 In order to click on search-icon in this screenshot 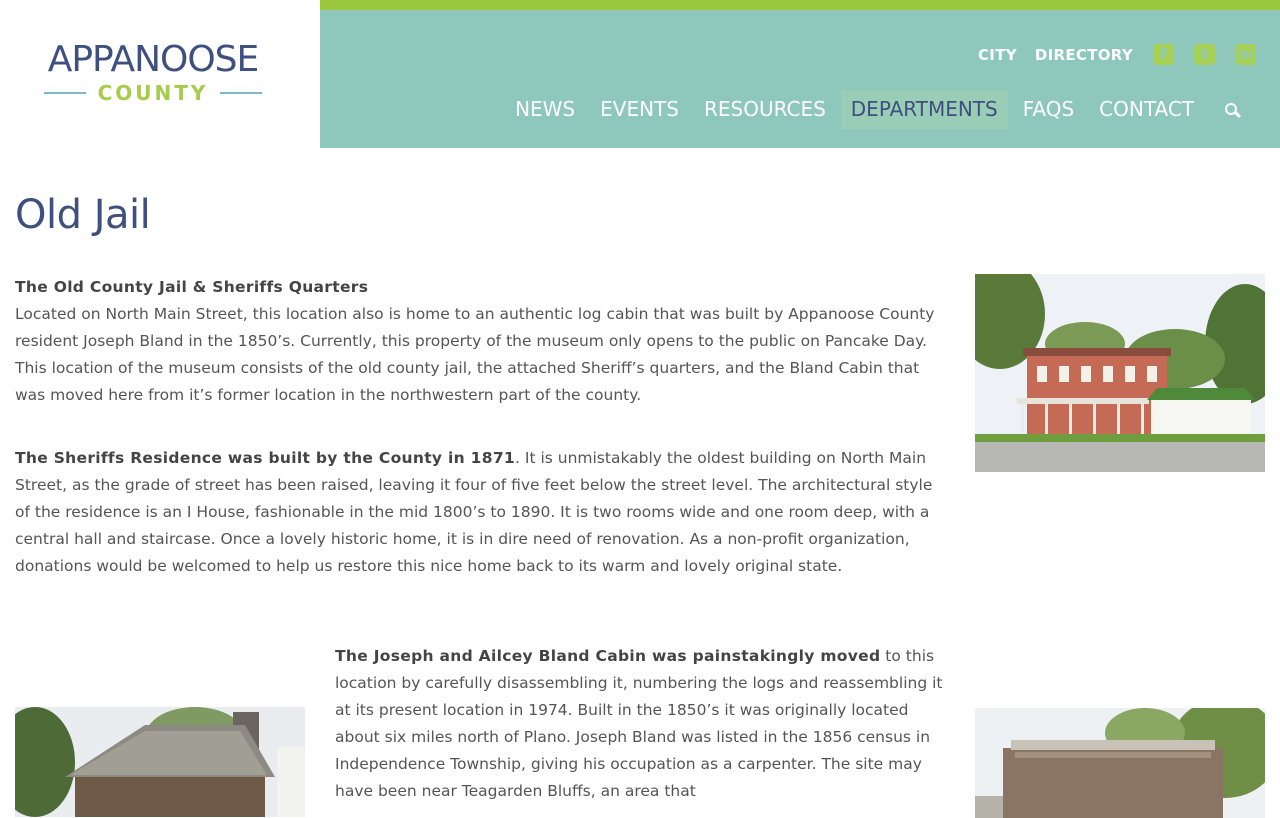, I will do `click(1232, 110)`.